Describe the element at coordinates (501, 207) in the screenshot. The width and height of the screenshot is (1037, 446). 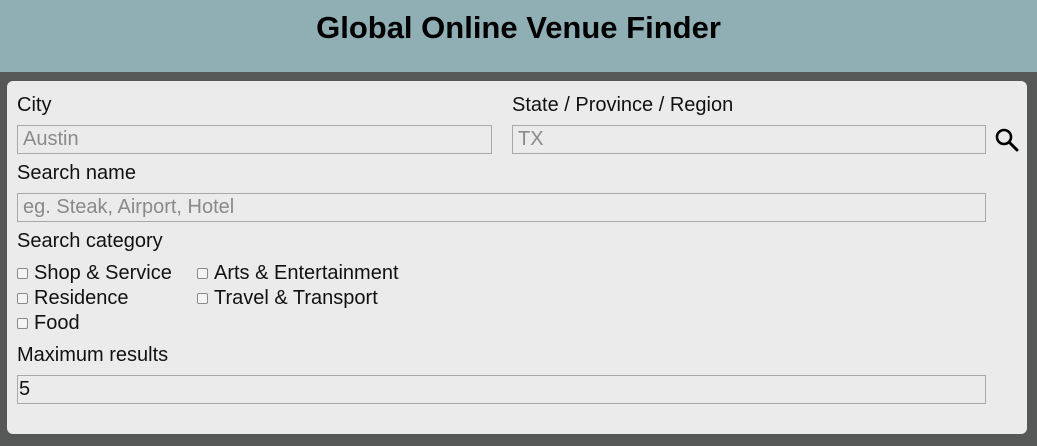
I see `search-name-input` at that location.